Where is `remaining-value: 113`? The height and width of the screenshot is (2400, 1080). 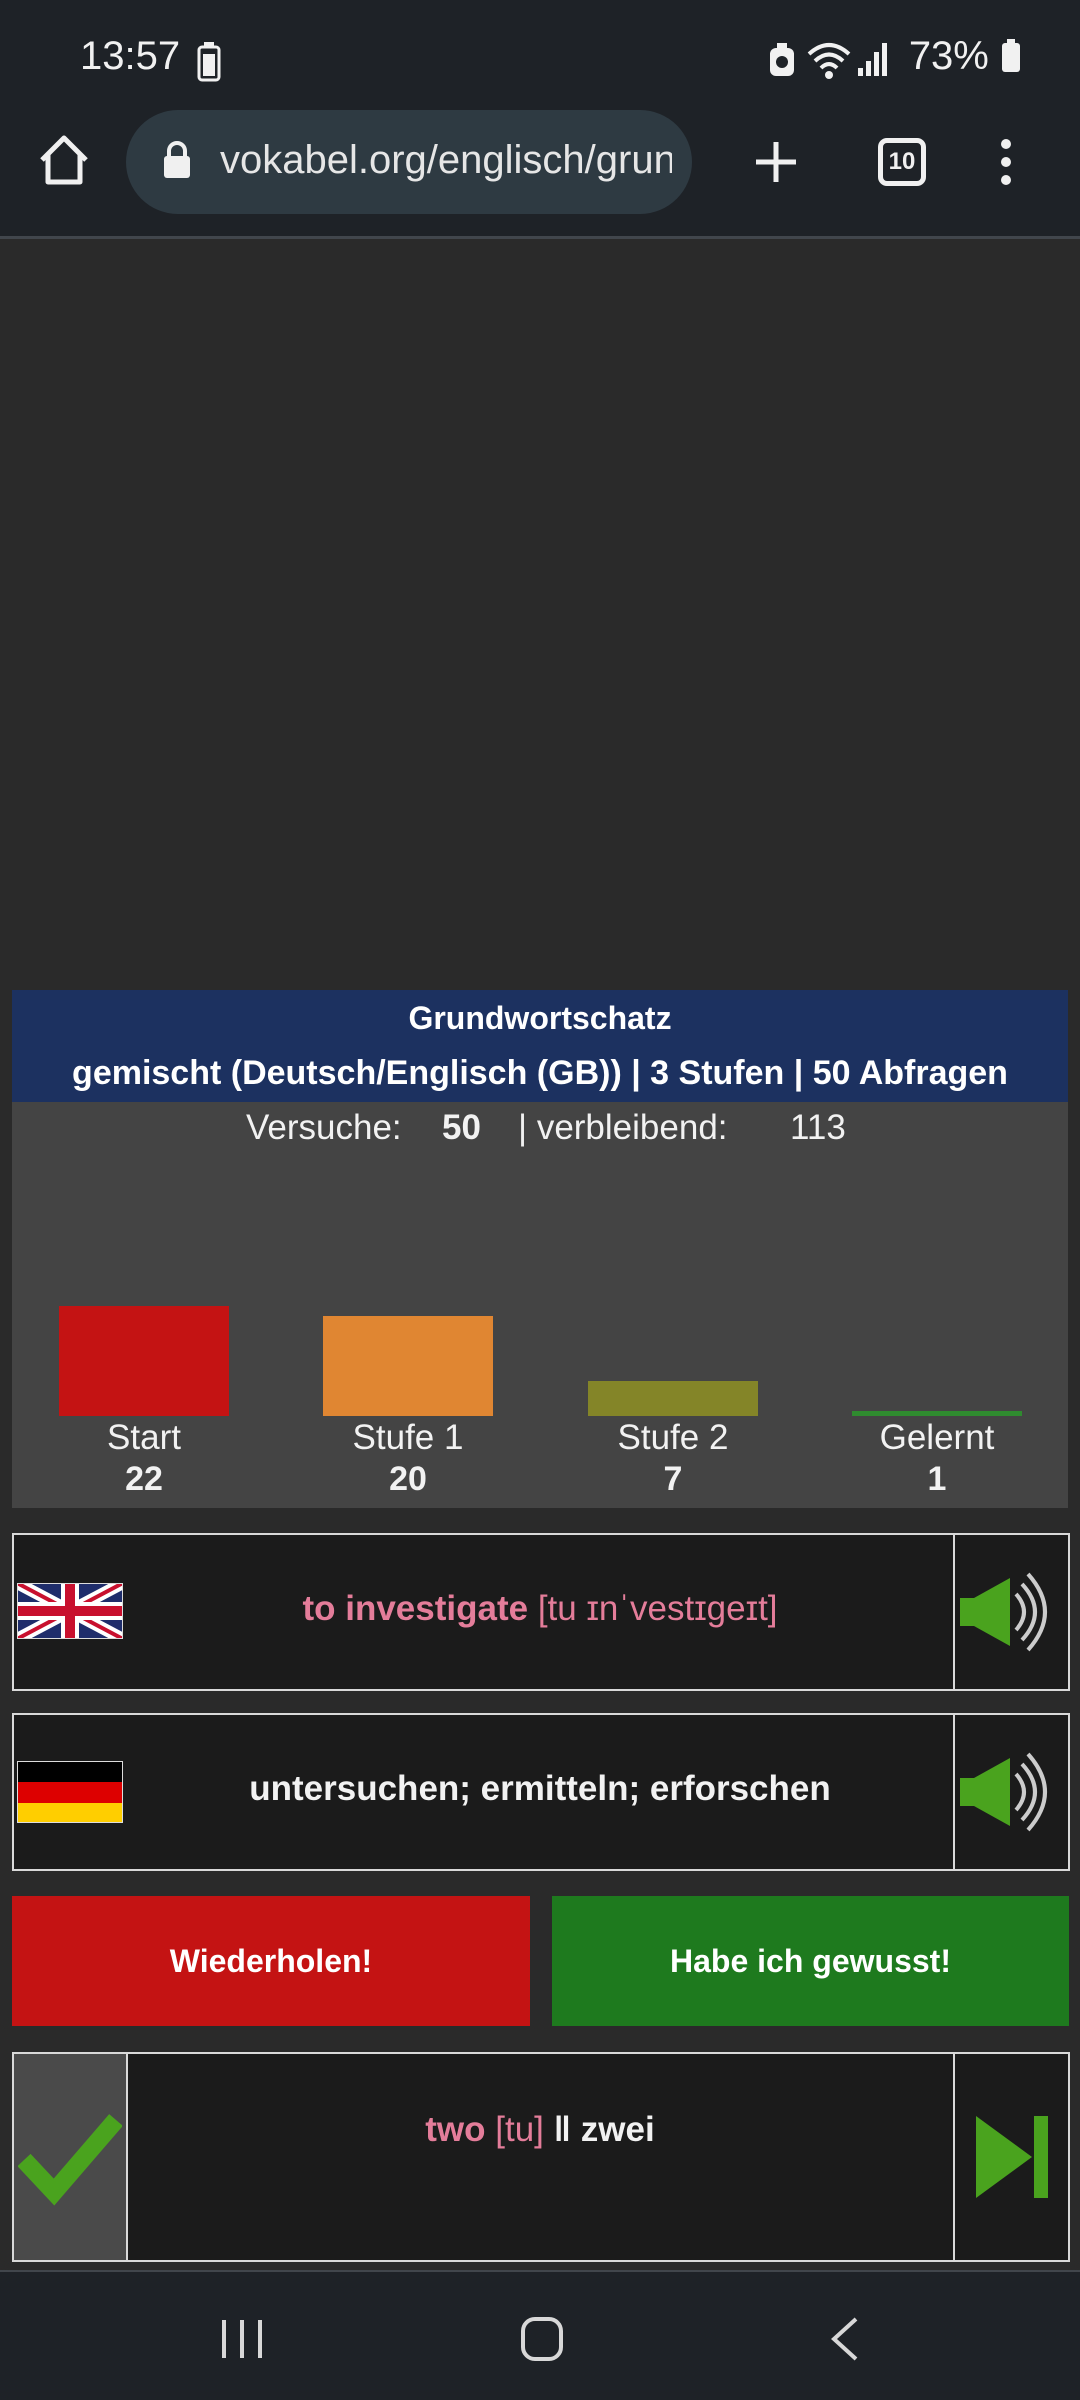
remaining-value: 113 is located at coordinates (818, 1127).